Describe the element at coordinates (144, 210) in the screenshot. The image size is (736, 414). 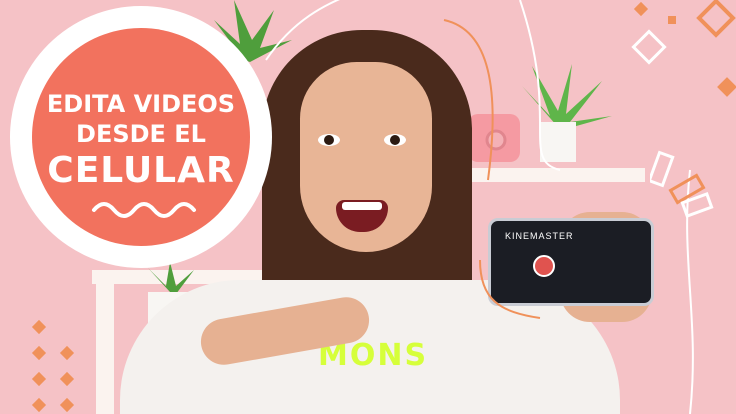
I see `squiggle-underline` at that location.